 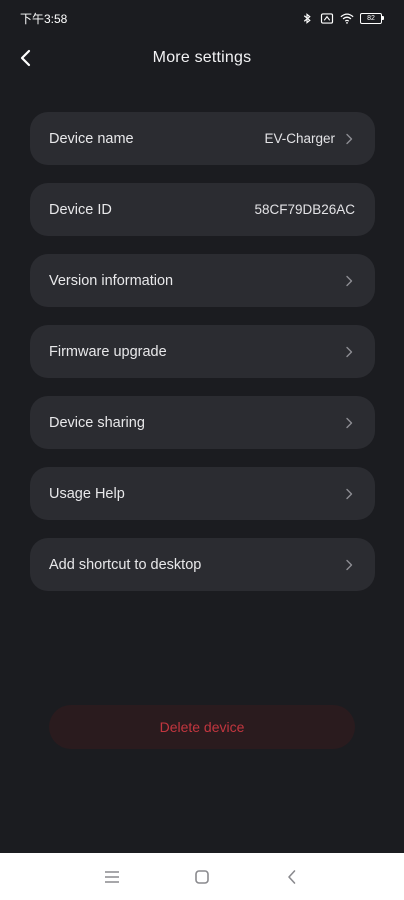 I want to click on row-device-sharing: Device sharing, so click(x=202, y=422).